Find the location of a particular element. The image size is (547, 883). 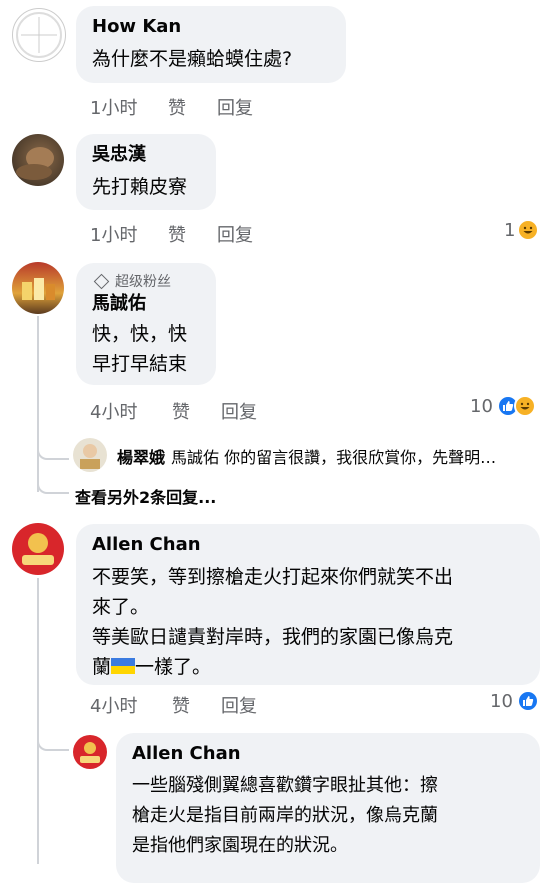

reaction-count: 1 is located at coordinates (510, 230).